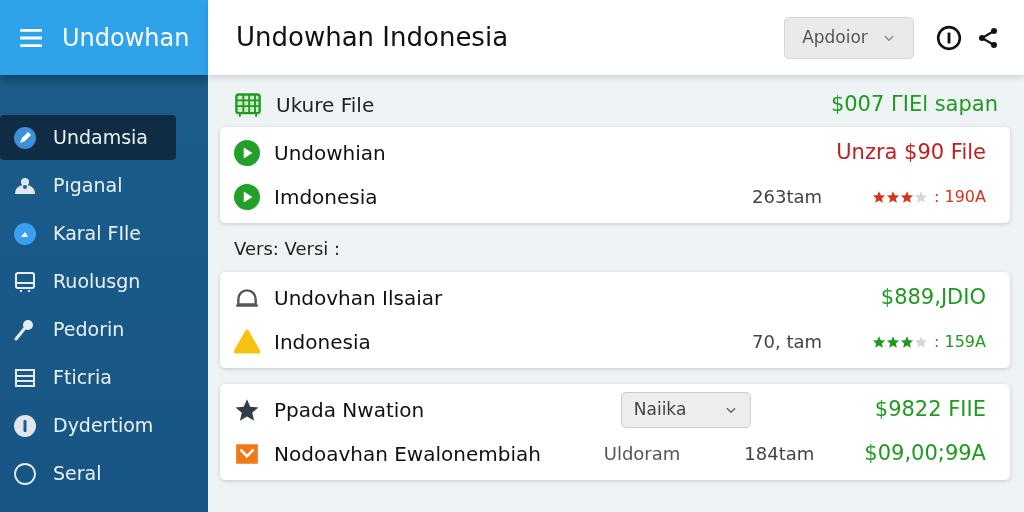  I want to click on amount: Unzra $90 File, so click(911, 152).